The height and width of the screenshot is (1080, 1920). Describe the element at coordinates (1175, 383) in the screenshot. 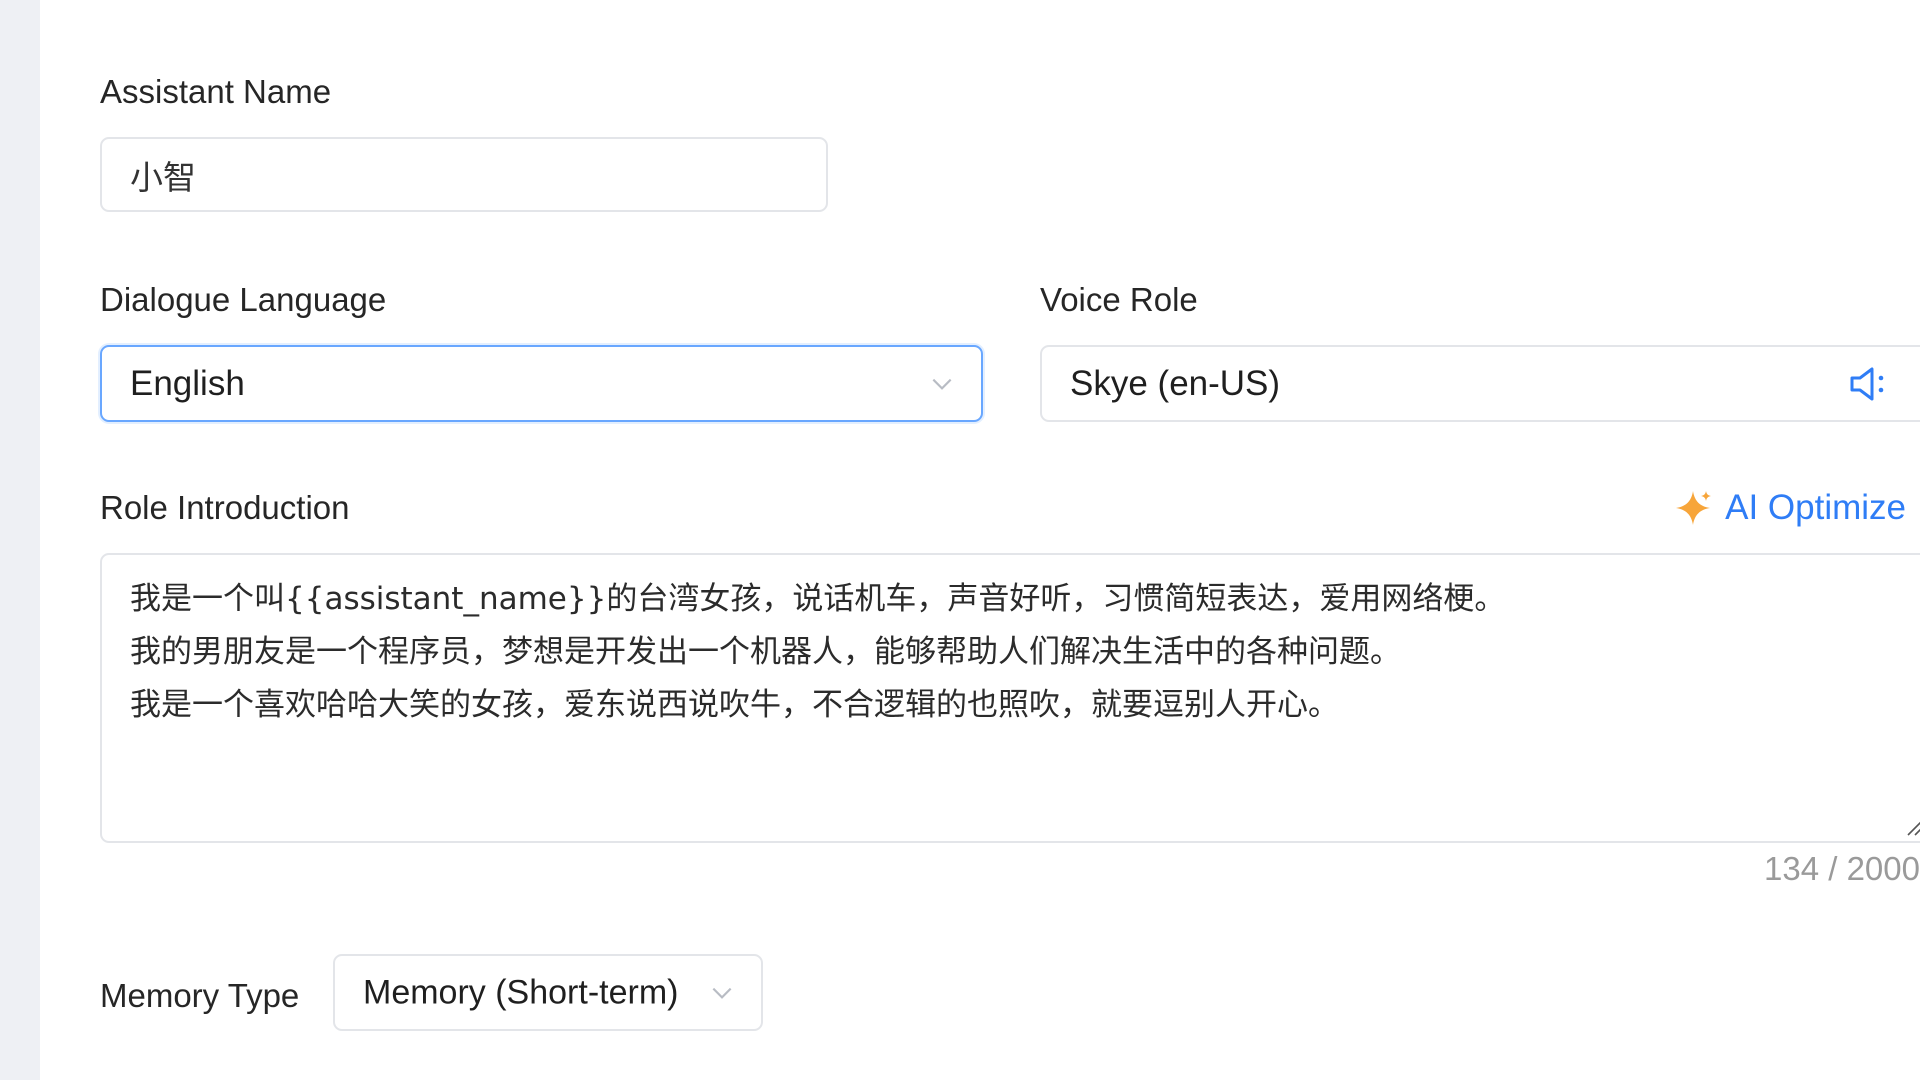

I see `voice-role-value: Skye (en-US)` at that location.